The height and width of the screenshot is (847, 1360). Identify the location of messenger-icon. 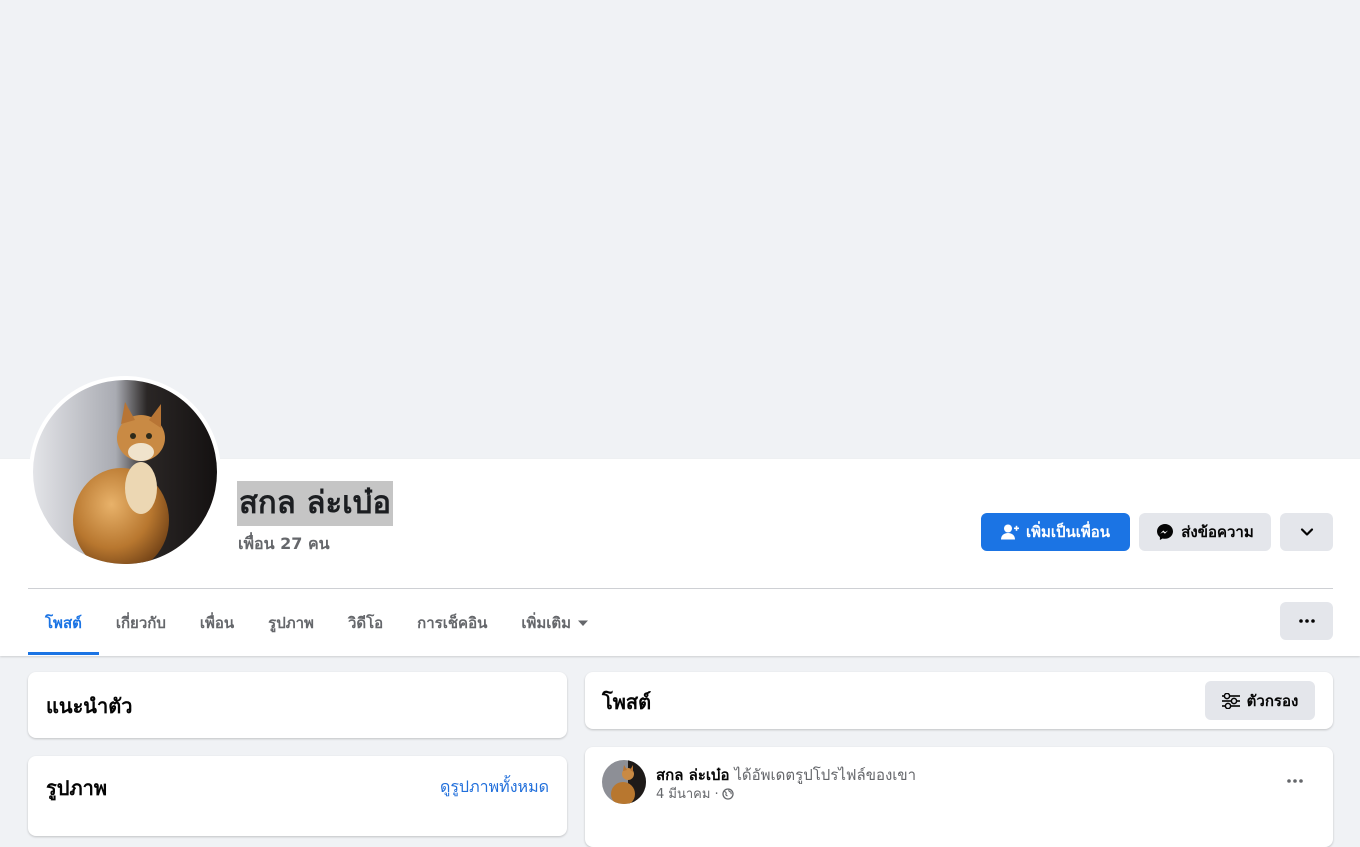
(1165, 532).